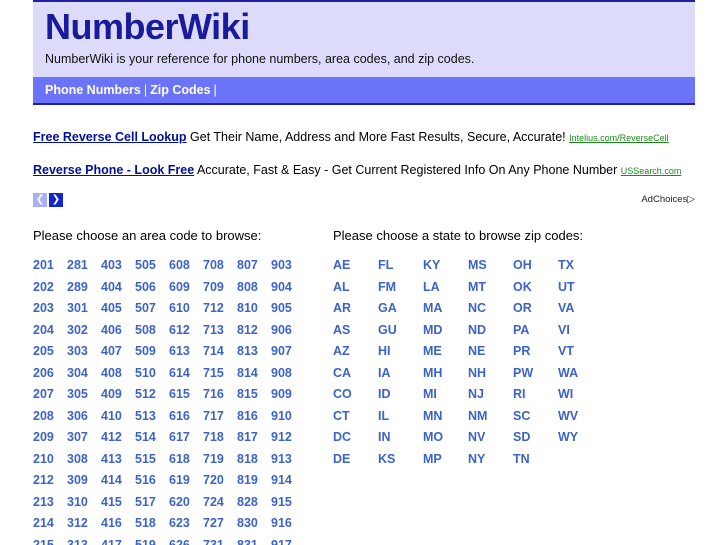 This screenshot has width=727, height=545. Describe the element at coordinates (111, 459) in the screenshot. I see `areacode-link: 413` at that location.